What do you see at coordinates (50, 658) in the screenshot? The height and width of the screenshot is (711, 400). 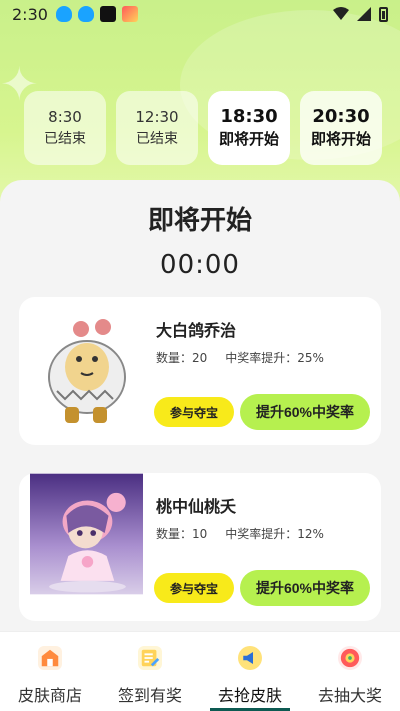 I see `shop-icon` at bounding box center [50, 658].